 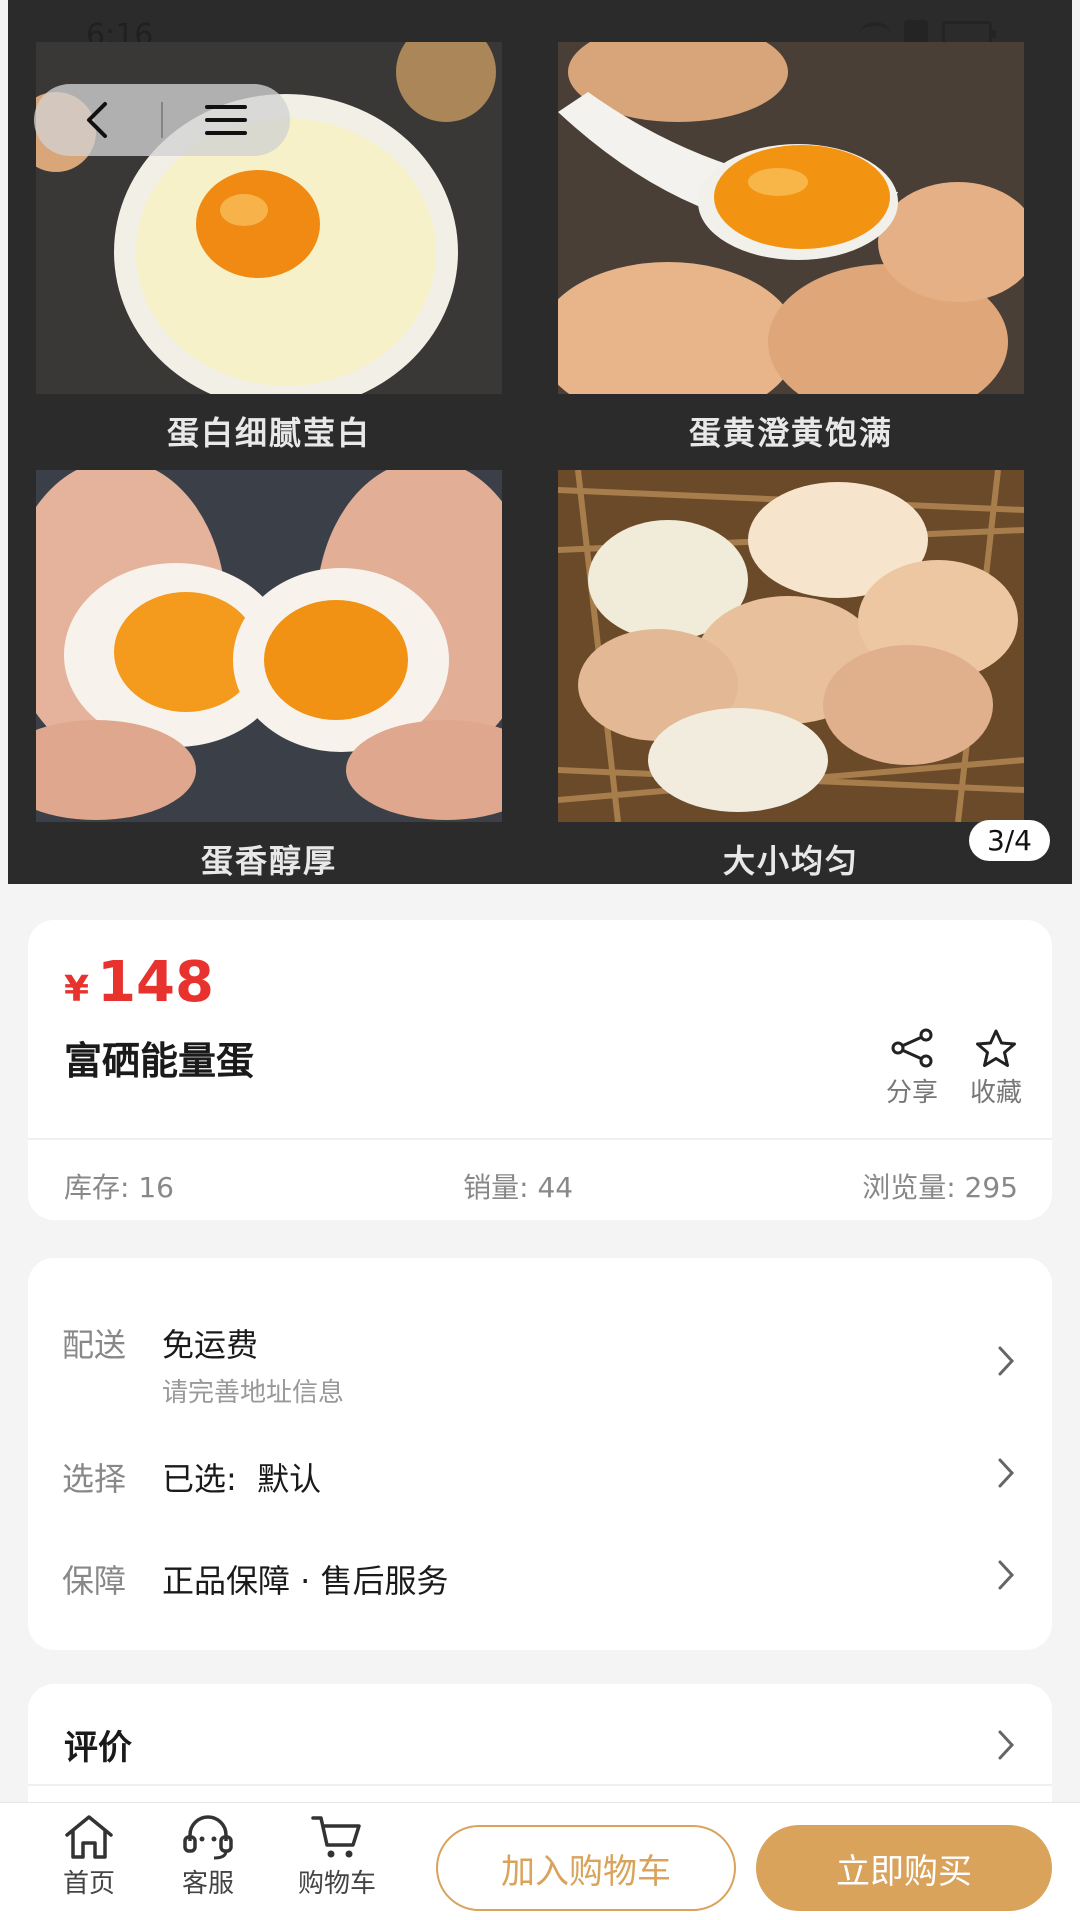 What do you see at coordinates (159, 1061) in the screenshot?
I see `product-title: 富硒能量蛋` at bounding box center [159, 1061].